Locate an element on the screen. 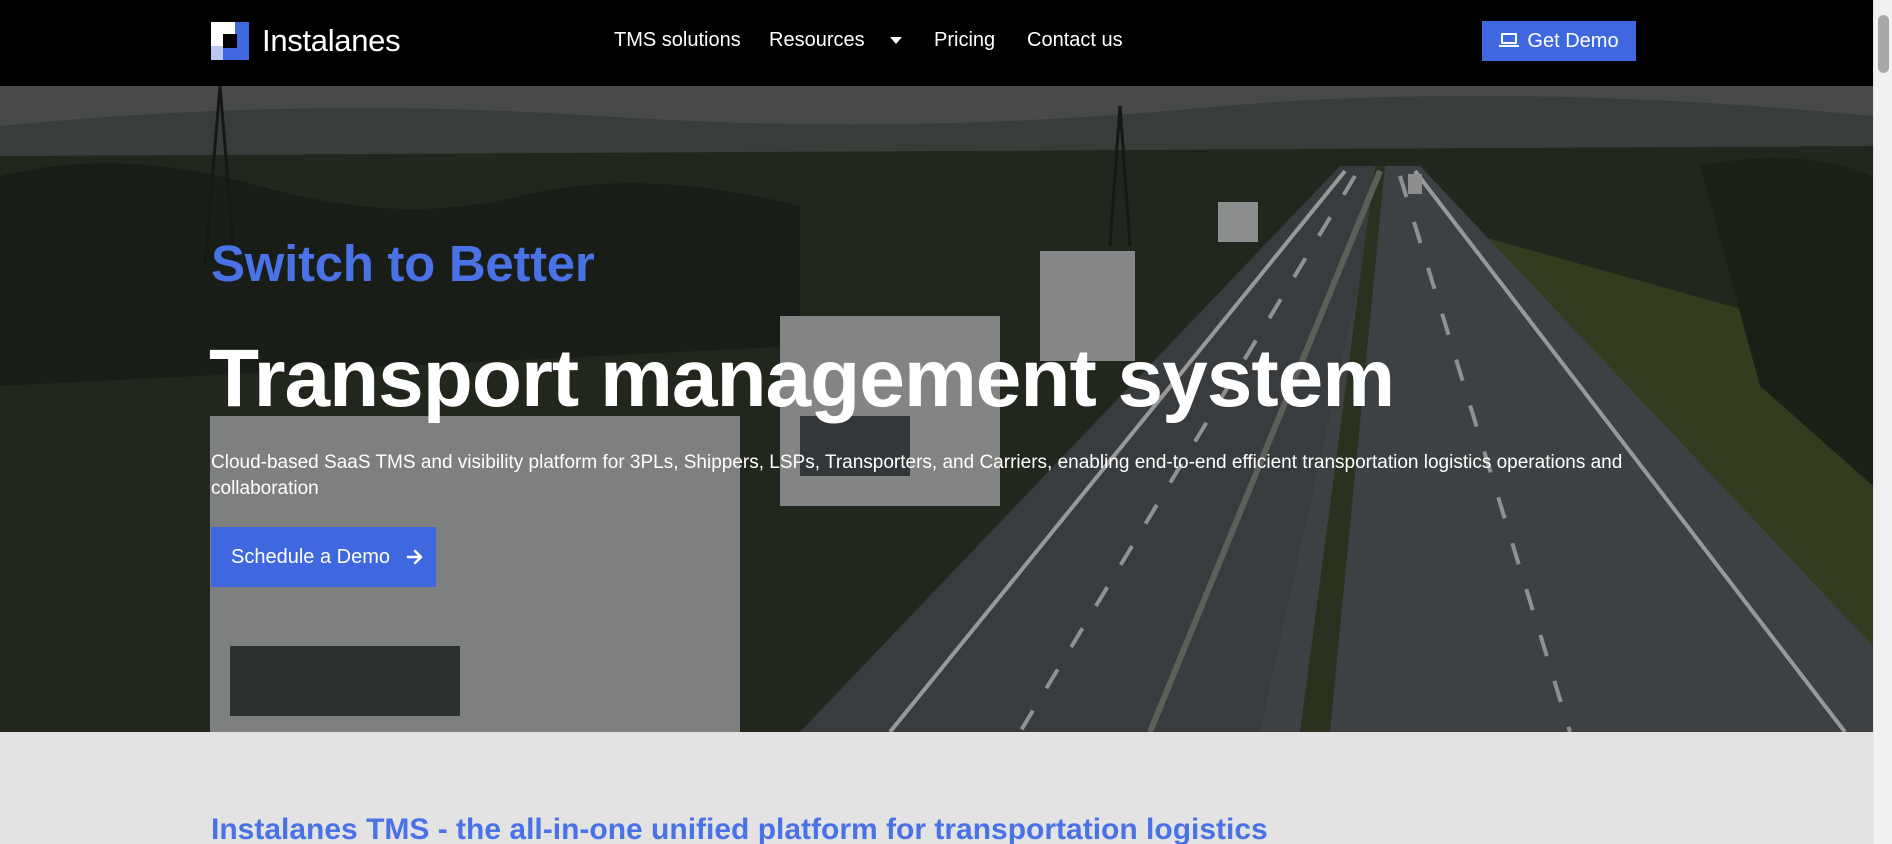 The height and width of the screenshot is (844, 1892). scrollbar-thumb is located at coordinates (1883, 44).